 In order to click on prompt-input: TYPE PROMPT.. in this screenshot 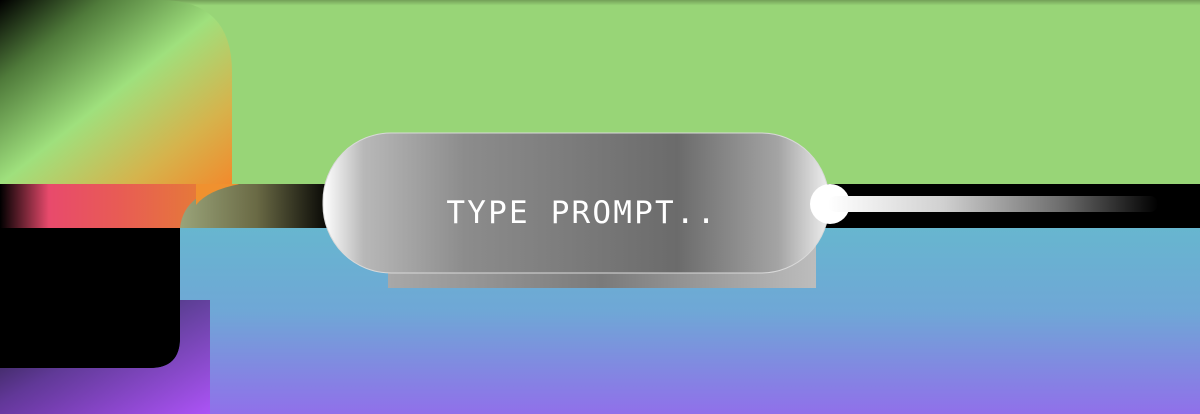, I will do `click(582, 213)`.